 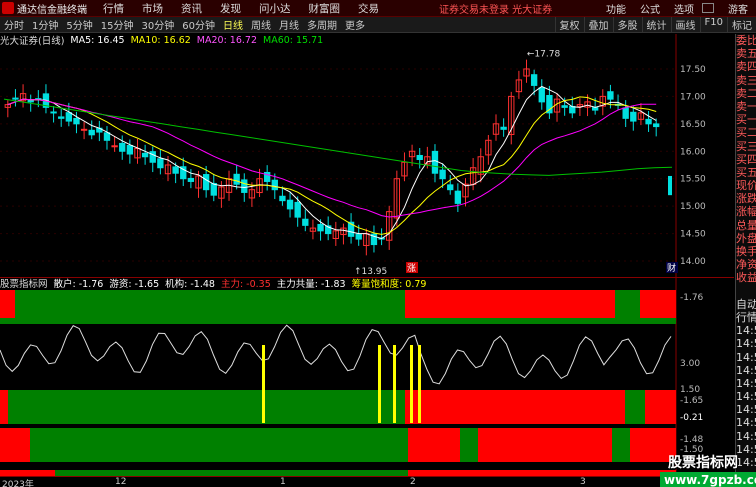 What do you see at coordinates (684, 8) in the screenshot?
I see `menu-options: 选项` at bounding box center [684, 8].